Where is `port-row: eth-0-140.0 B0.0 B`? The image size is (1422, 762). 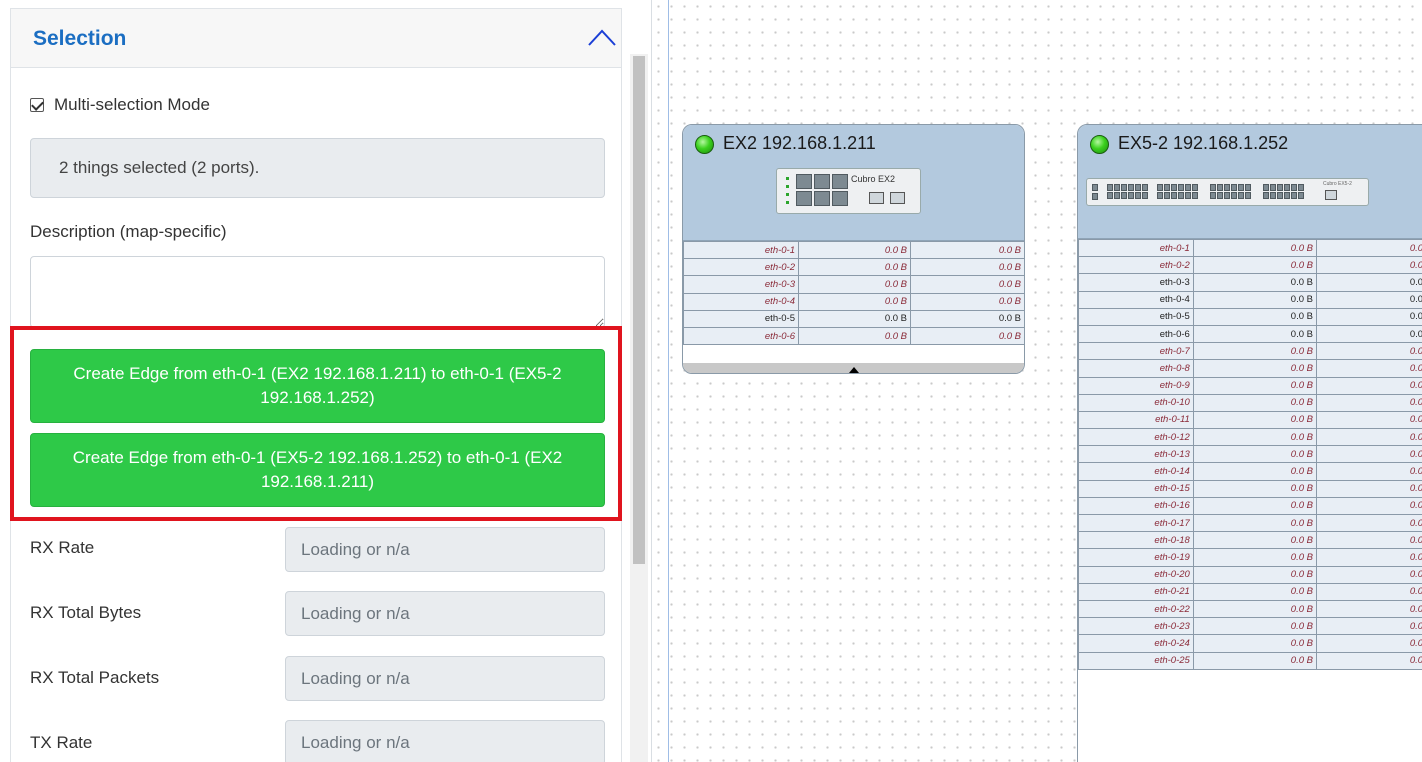
port-row: eth-0-140.0 B0.0 B is located at coordinates (1250, 471).